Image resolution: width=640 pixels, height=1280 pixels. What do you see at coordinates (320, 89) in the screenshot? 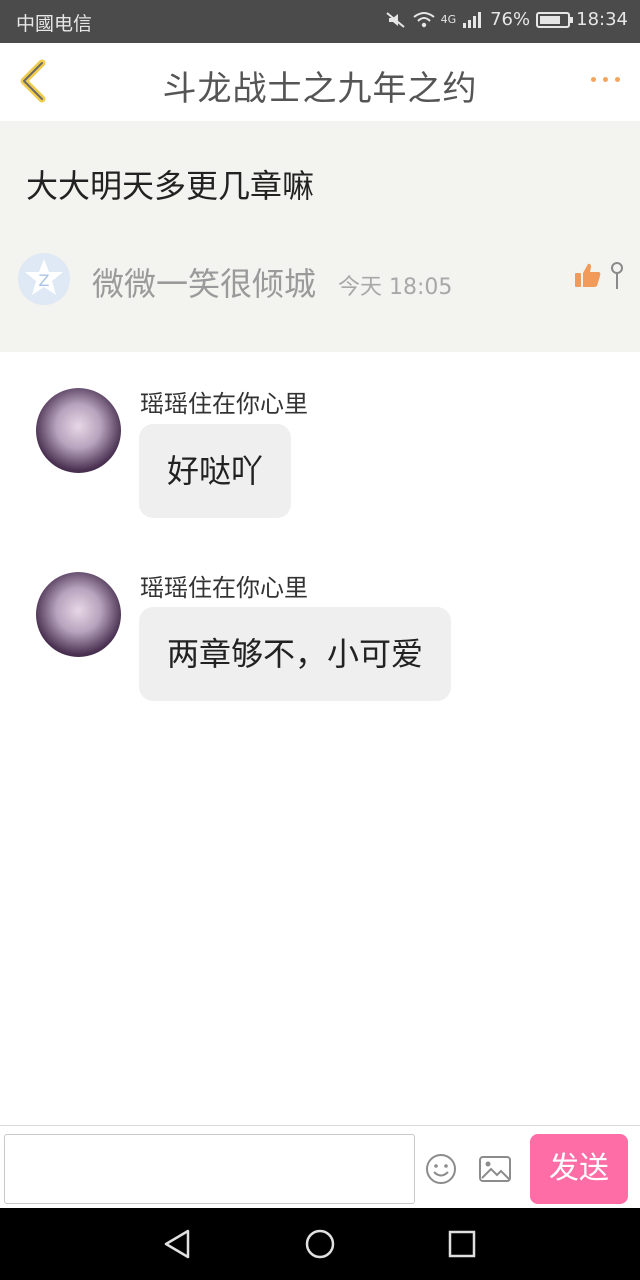
I see `page-title: 斗龙战士之九年之约` at bounding box center [320, 89].